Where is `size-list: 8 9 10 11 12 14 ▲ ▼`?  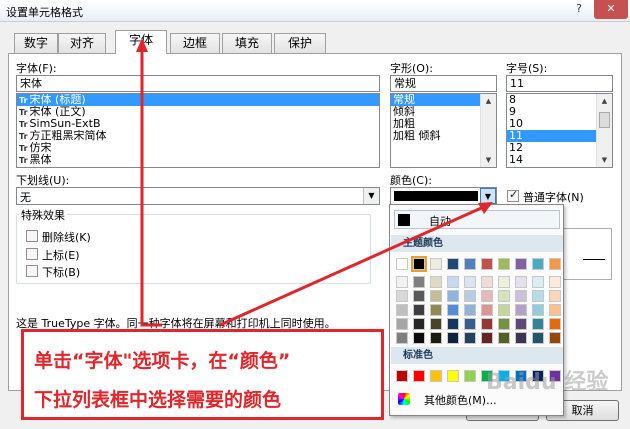 size-list: 8 9 10 11 12 14 ▲ ▼ is located at coordinates (559, 130).